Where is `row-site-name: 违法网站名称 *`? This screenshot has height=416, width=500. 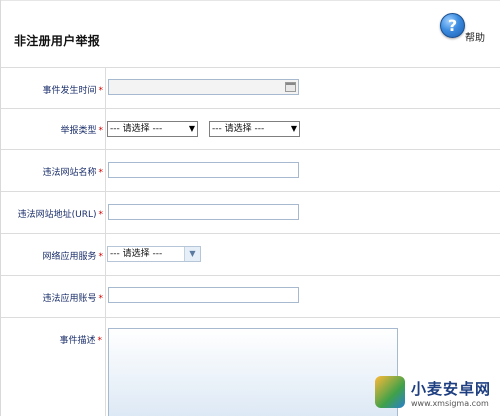 row-site-name: 违法网站名称 * is located at coordinates (250, 171).